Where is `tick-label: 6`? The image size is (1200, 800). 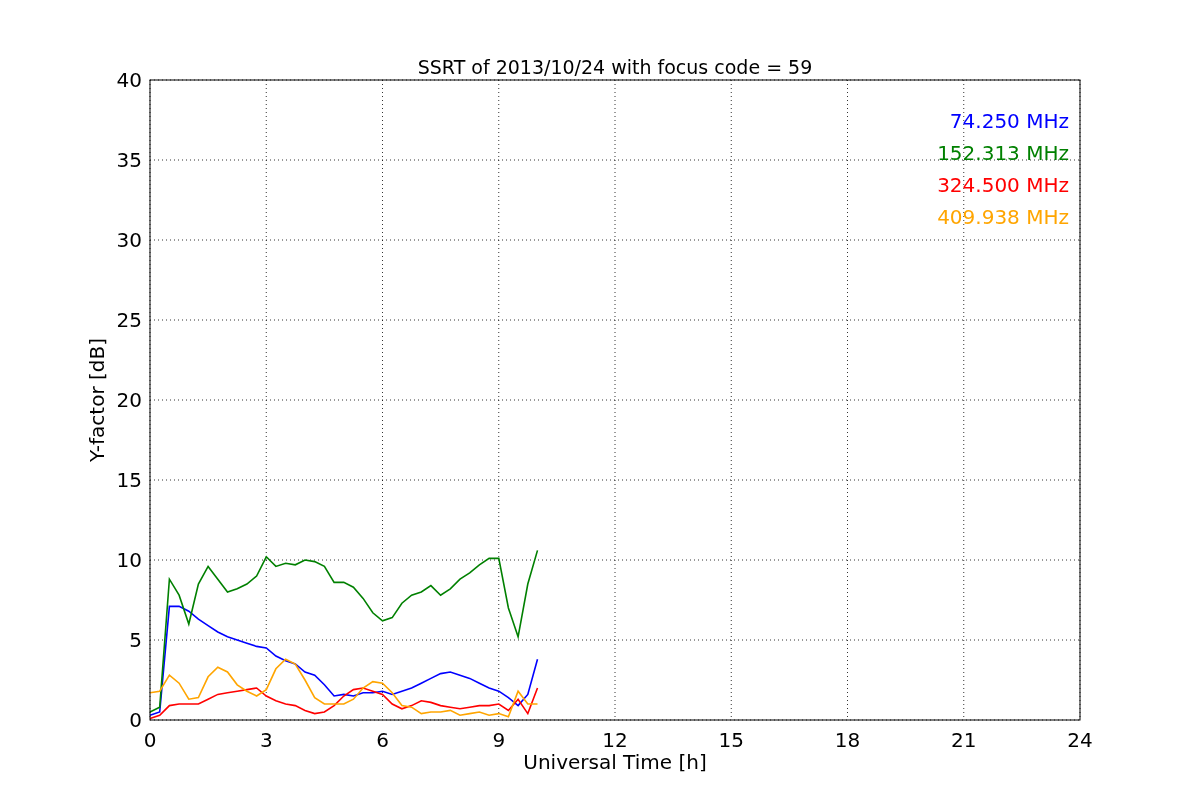 tick-label: 6 is located at coordinates (382, 740).